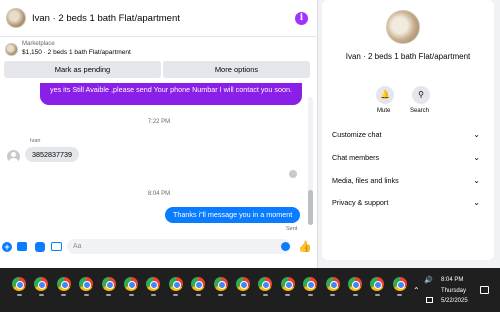  Describe the element at coordinates (408, 56) in the screenshot. I see `info-title: Ivan · 2 beds 1 bath Flat/apartment` at that location.